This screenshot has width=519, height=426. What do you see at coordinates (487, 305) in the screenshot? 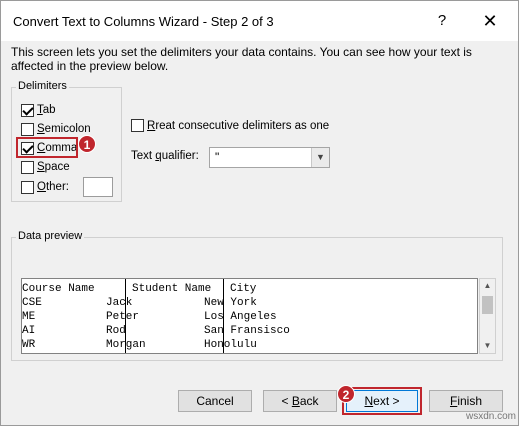
I see `scroll-thumb` at bounding box center [487, 305].